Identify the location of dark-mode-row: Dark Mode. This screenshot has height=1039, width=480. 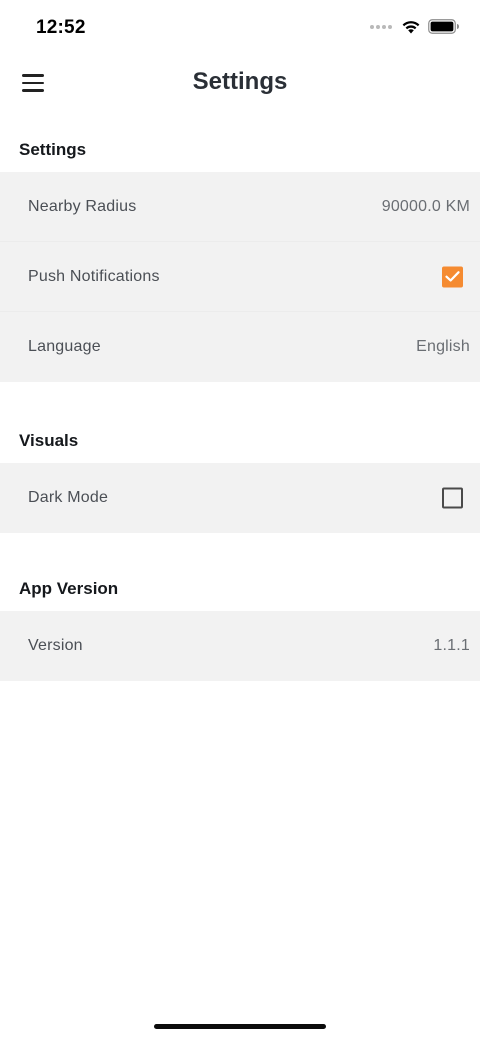
(240, 498).